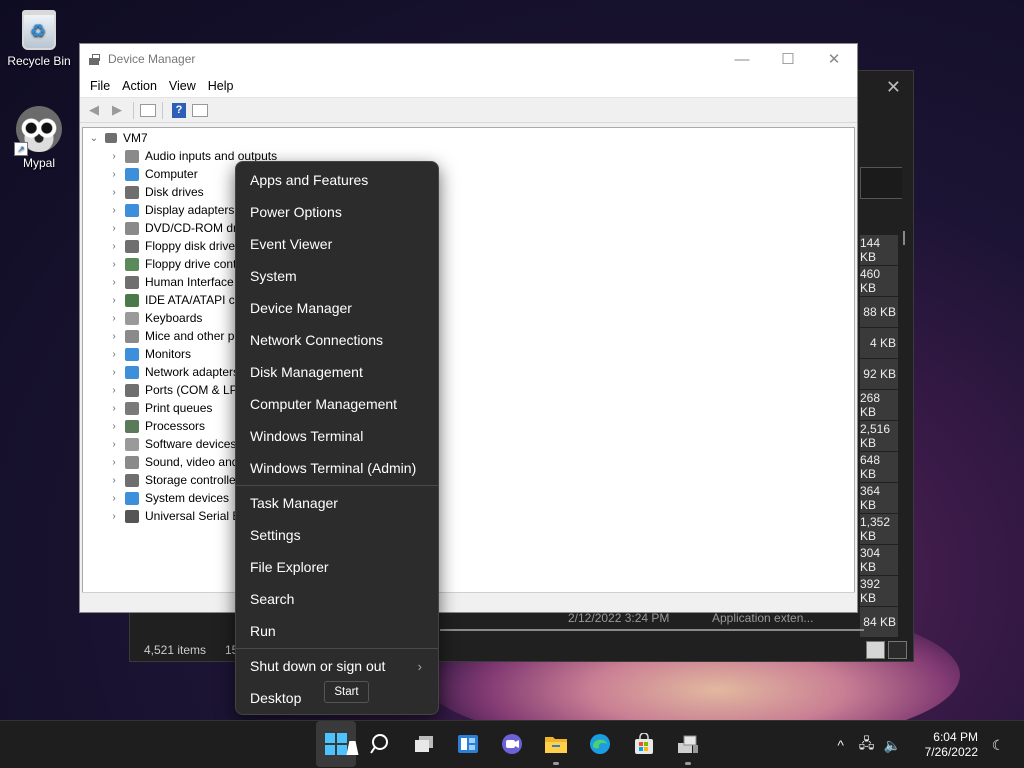  I want to click on menu-item-apps-and-features: Apps and Features, so click(337, 180).